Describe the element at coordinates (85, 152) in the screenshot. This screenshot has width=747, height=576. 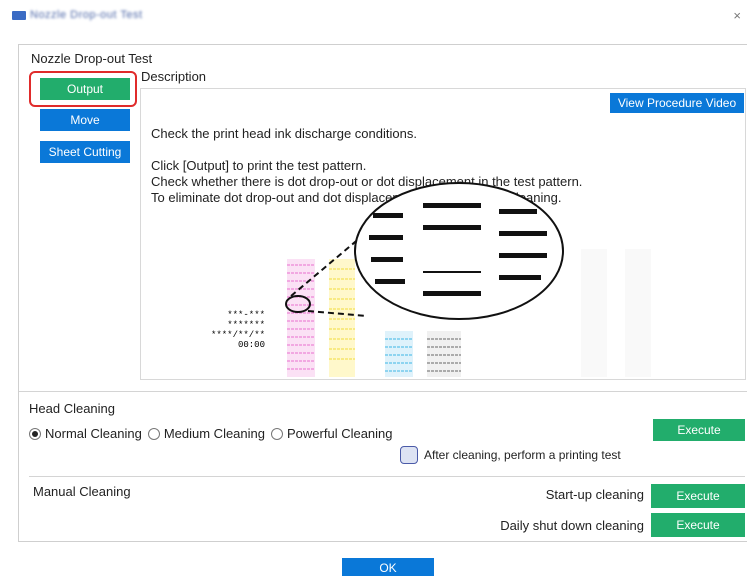
I see `sheet-cutting-button: Sheet Cutting` at that location.